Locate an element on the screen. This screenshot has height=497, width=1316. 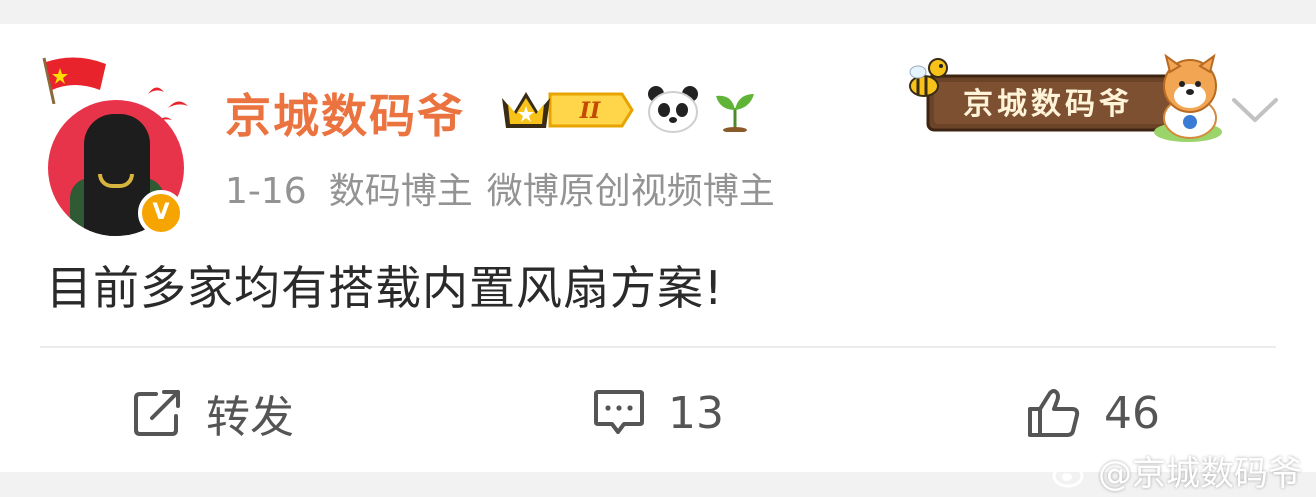
post-content: 目前多家均有搭载内置风扇方案! is located at coordinates (385, 288).